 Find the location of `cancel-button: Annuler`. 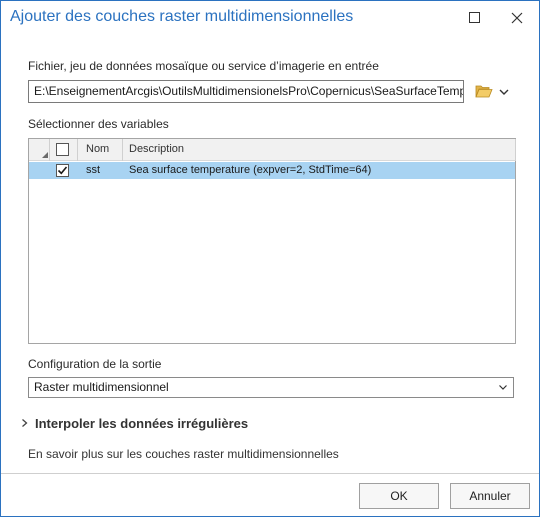

cancel-button: Annuler is located at coordinates (490, 496).